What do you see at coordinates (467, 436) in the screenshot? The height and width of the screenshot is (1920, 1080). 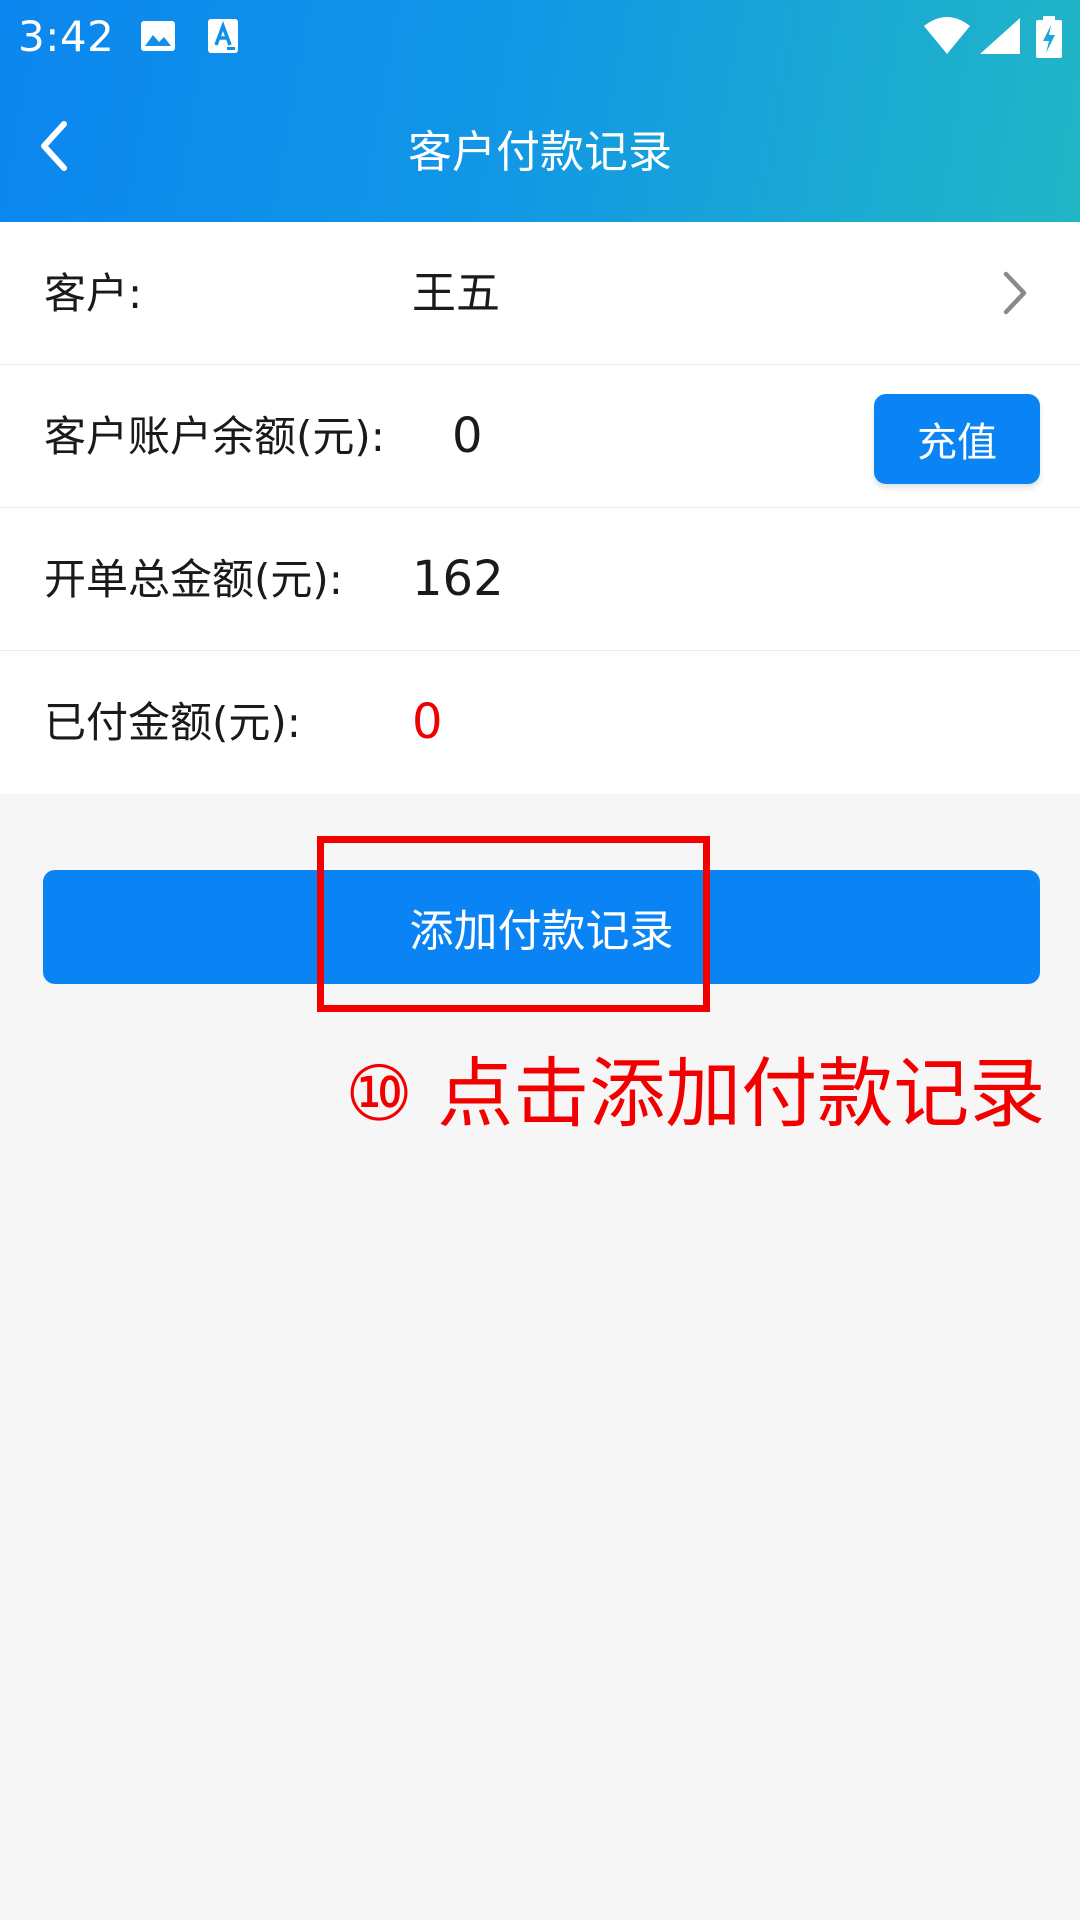 I see `balance-value: 0` at bounding box center [467, 436].